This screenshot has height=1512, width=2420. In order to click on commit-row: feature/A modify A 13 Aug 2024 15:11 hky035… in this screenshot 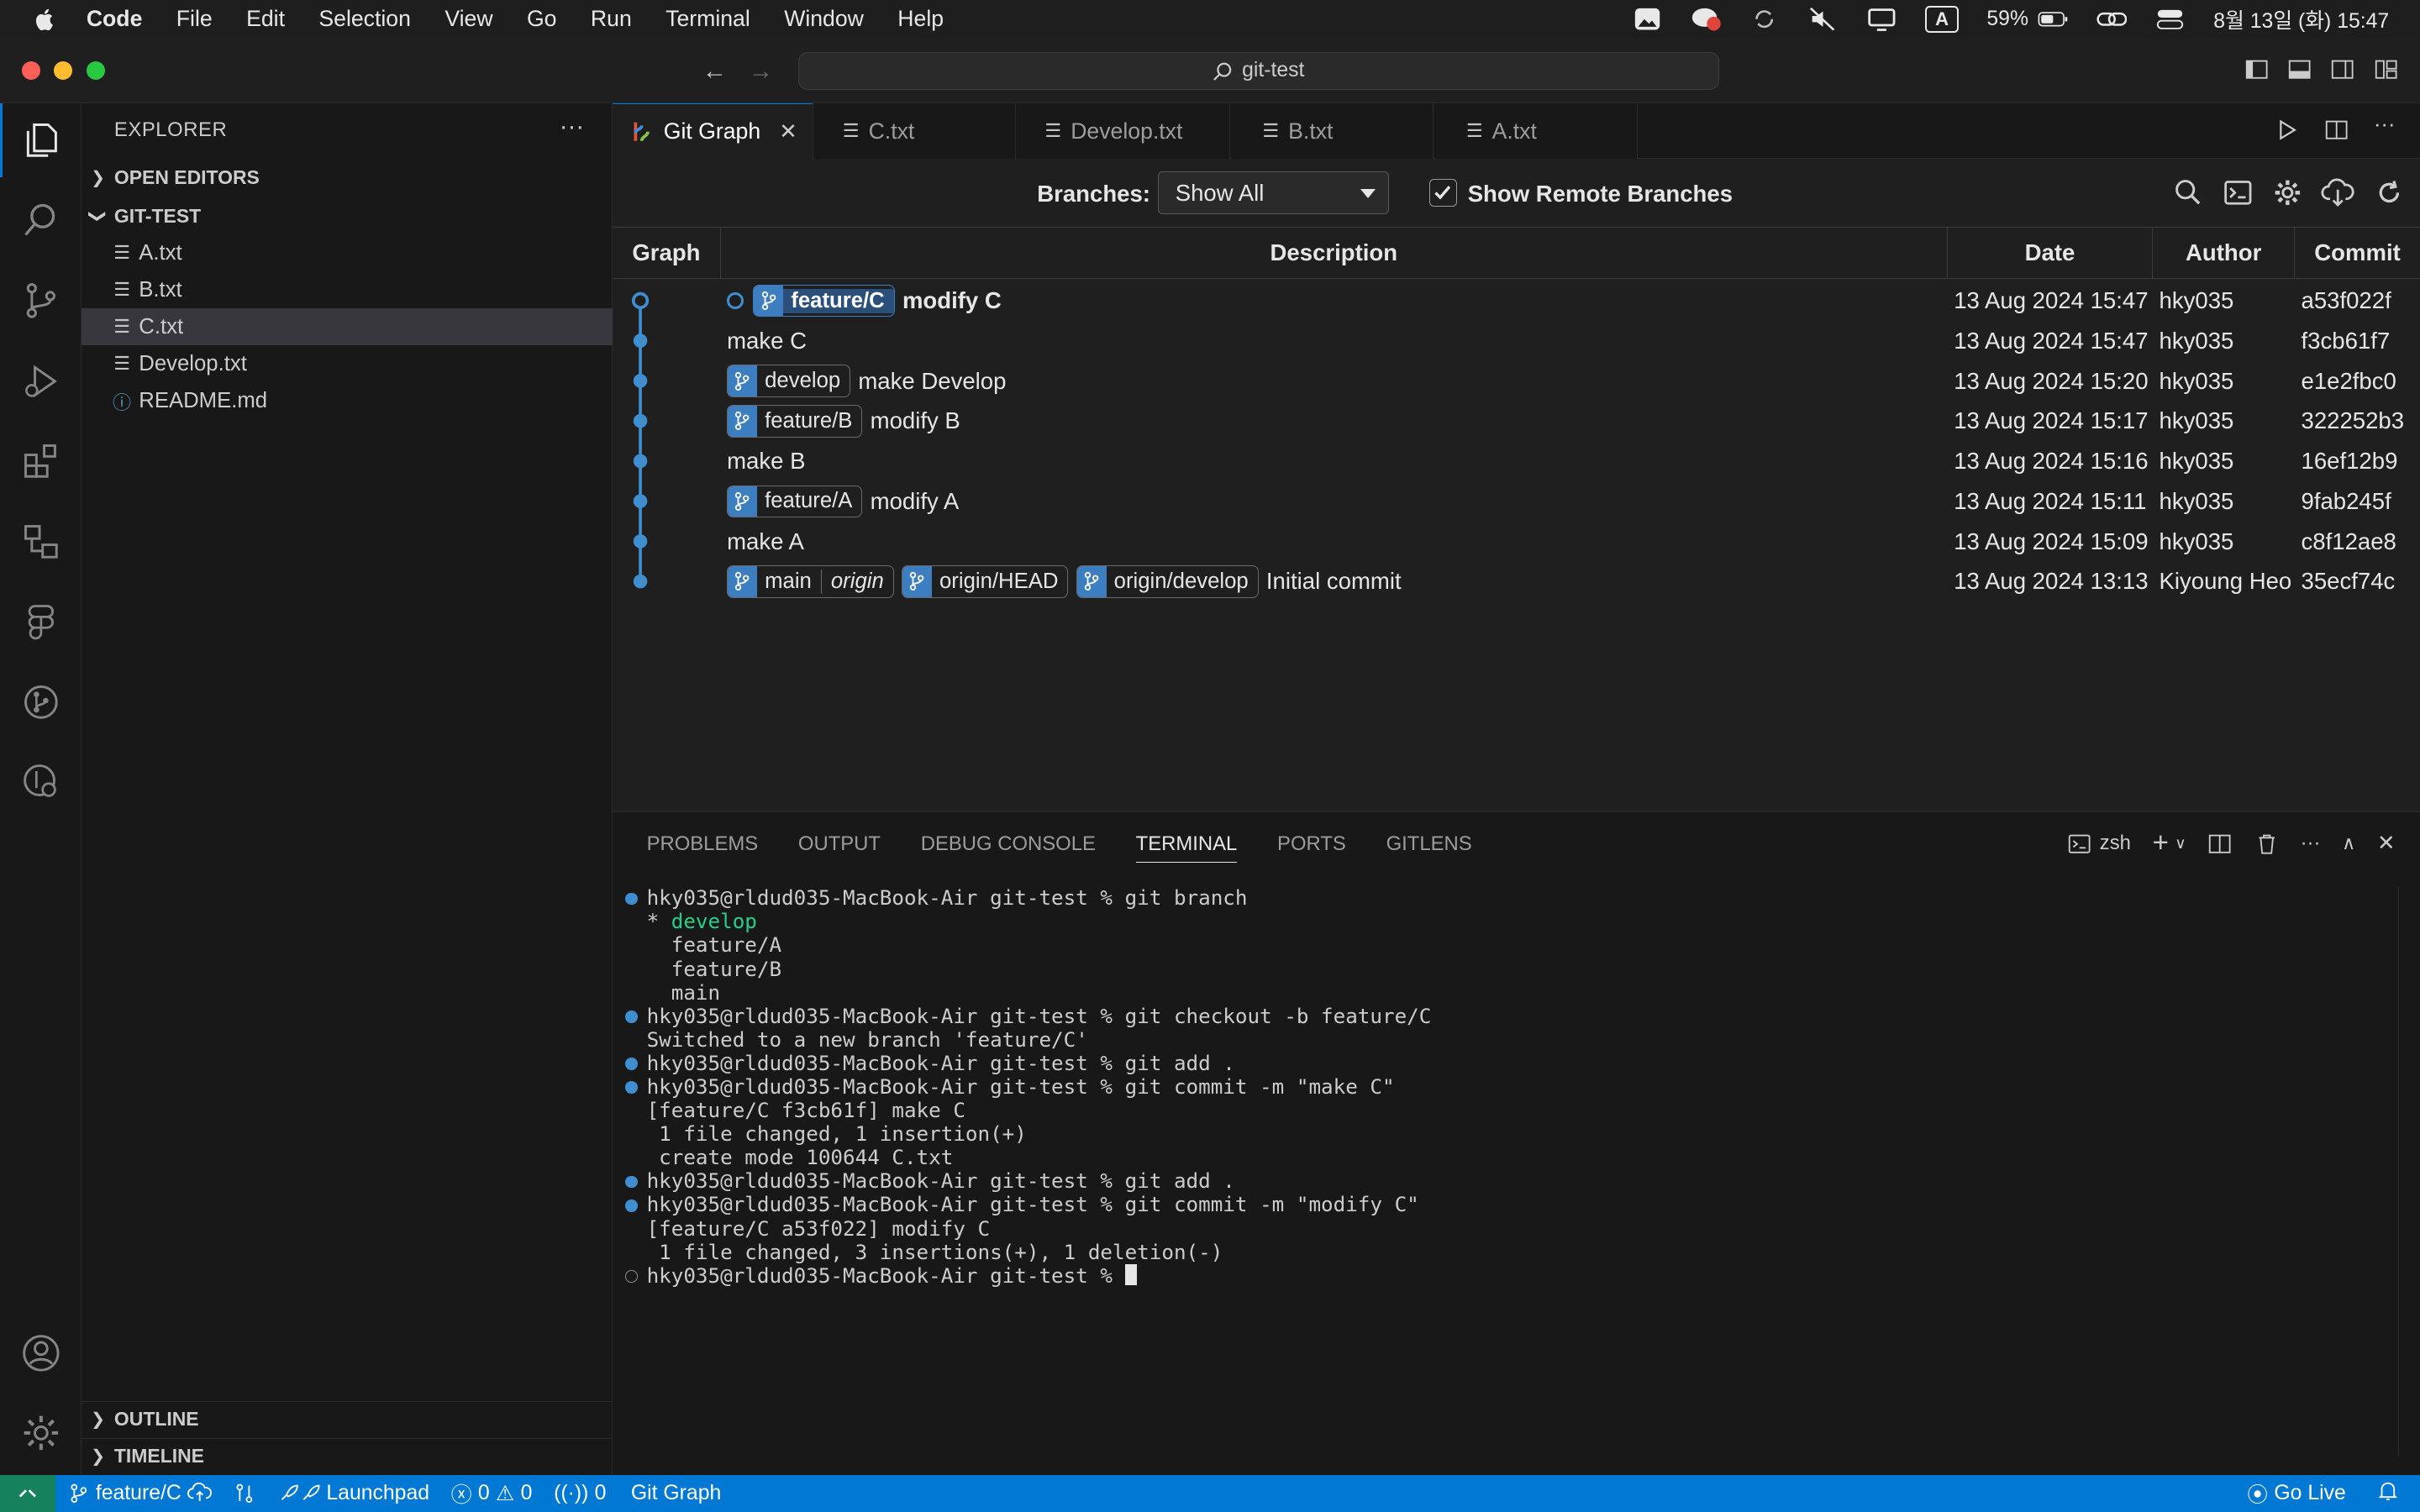, I will do `click(1516, 501)`.